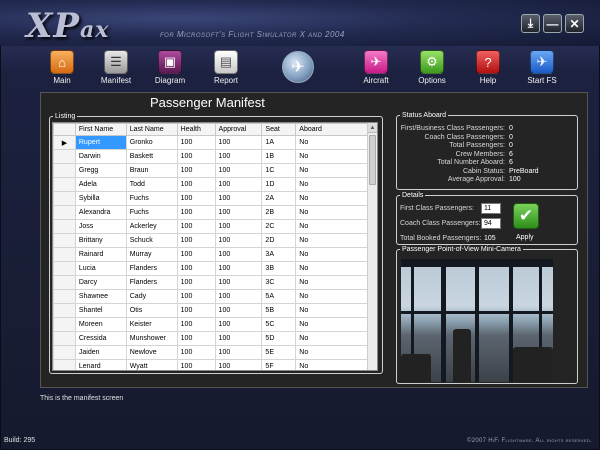 This screenshot has width=600, height=450. What do you see at coordinates (100, 352) in the screenshot?
I see `cell-first-name: Jaiden` at bounding box center [100, 352].